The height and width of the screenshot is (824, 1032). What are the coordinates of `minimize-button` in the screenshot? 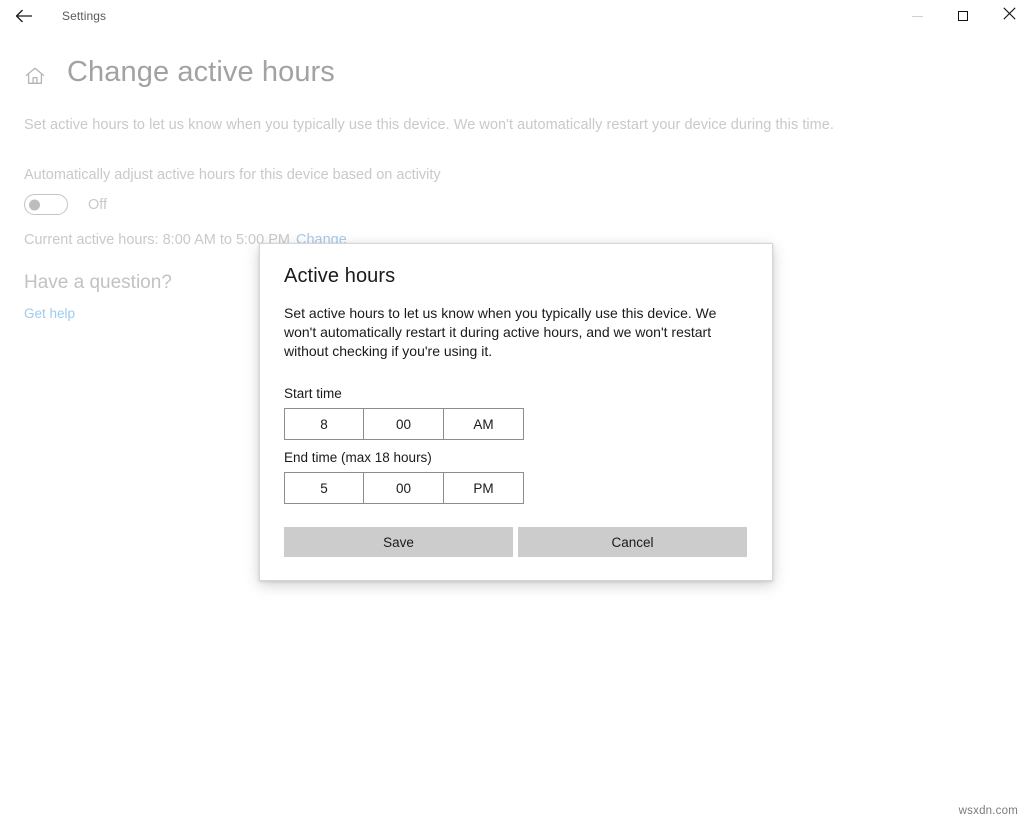 It's located at (917, 16).